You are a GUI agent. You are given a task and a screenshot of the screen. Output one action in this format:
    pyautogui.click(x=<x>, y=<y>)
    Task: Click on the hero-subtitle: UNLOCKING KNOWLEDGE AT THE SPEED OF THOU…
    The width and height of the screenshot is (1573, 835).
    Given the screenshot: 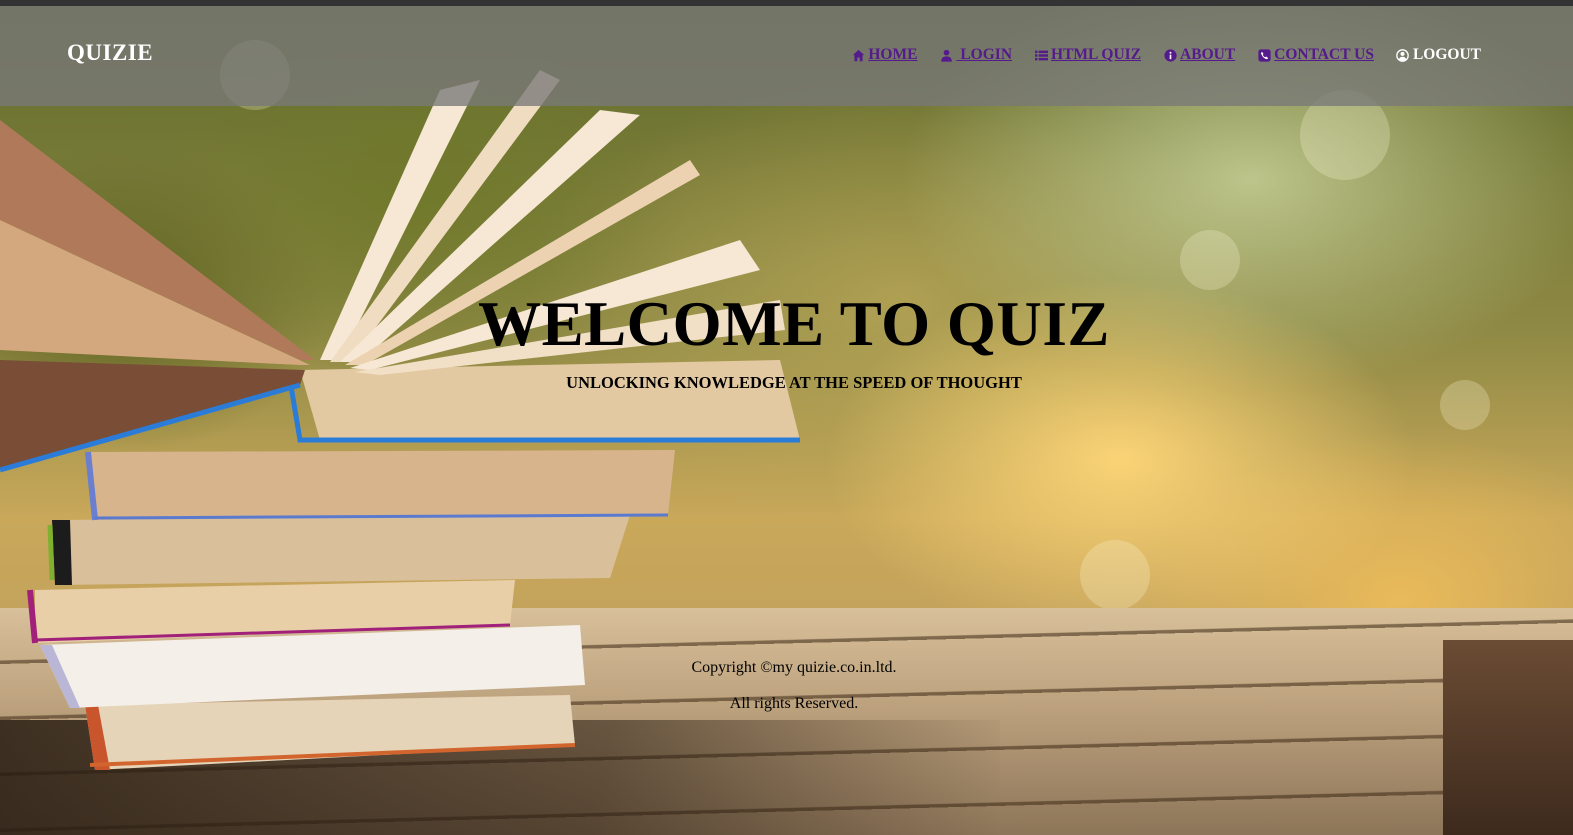 What is the action you would take?
    pyautogui.click(x=794, y=382)
    